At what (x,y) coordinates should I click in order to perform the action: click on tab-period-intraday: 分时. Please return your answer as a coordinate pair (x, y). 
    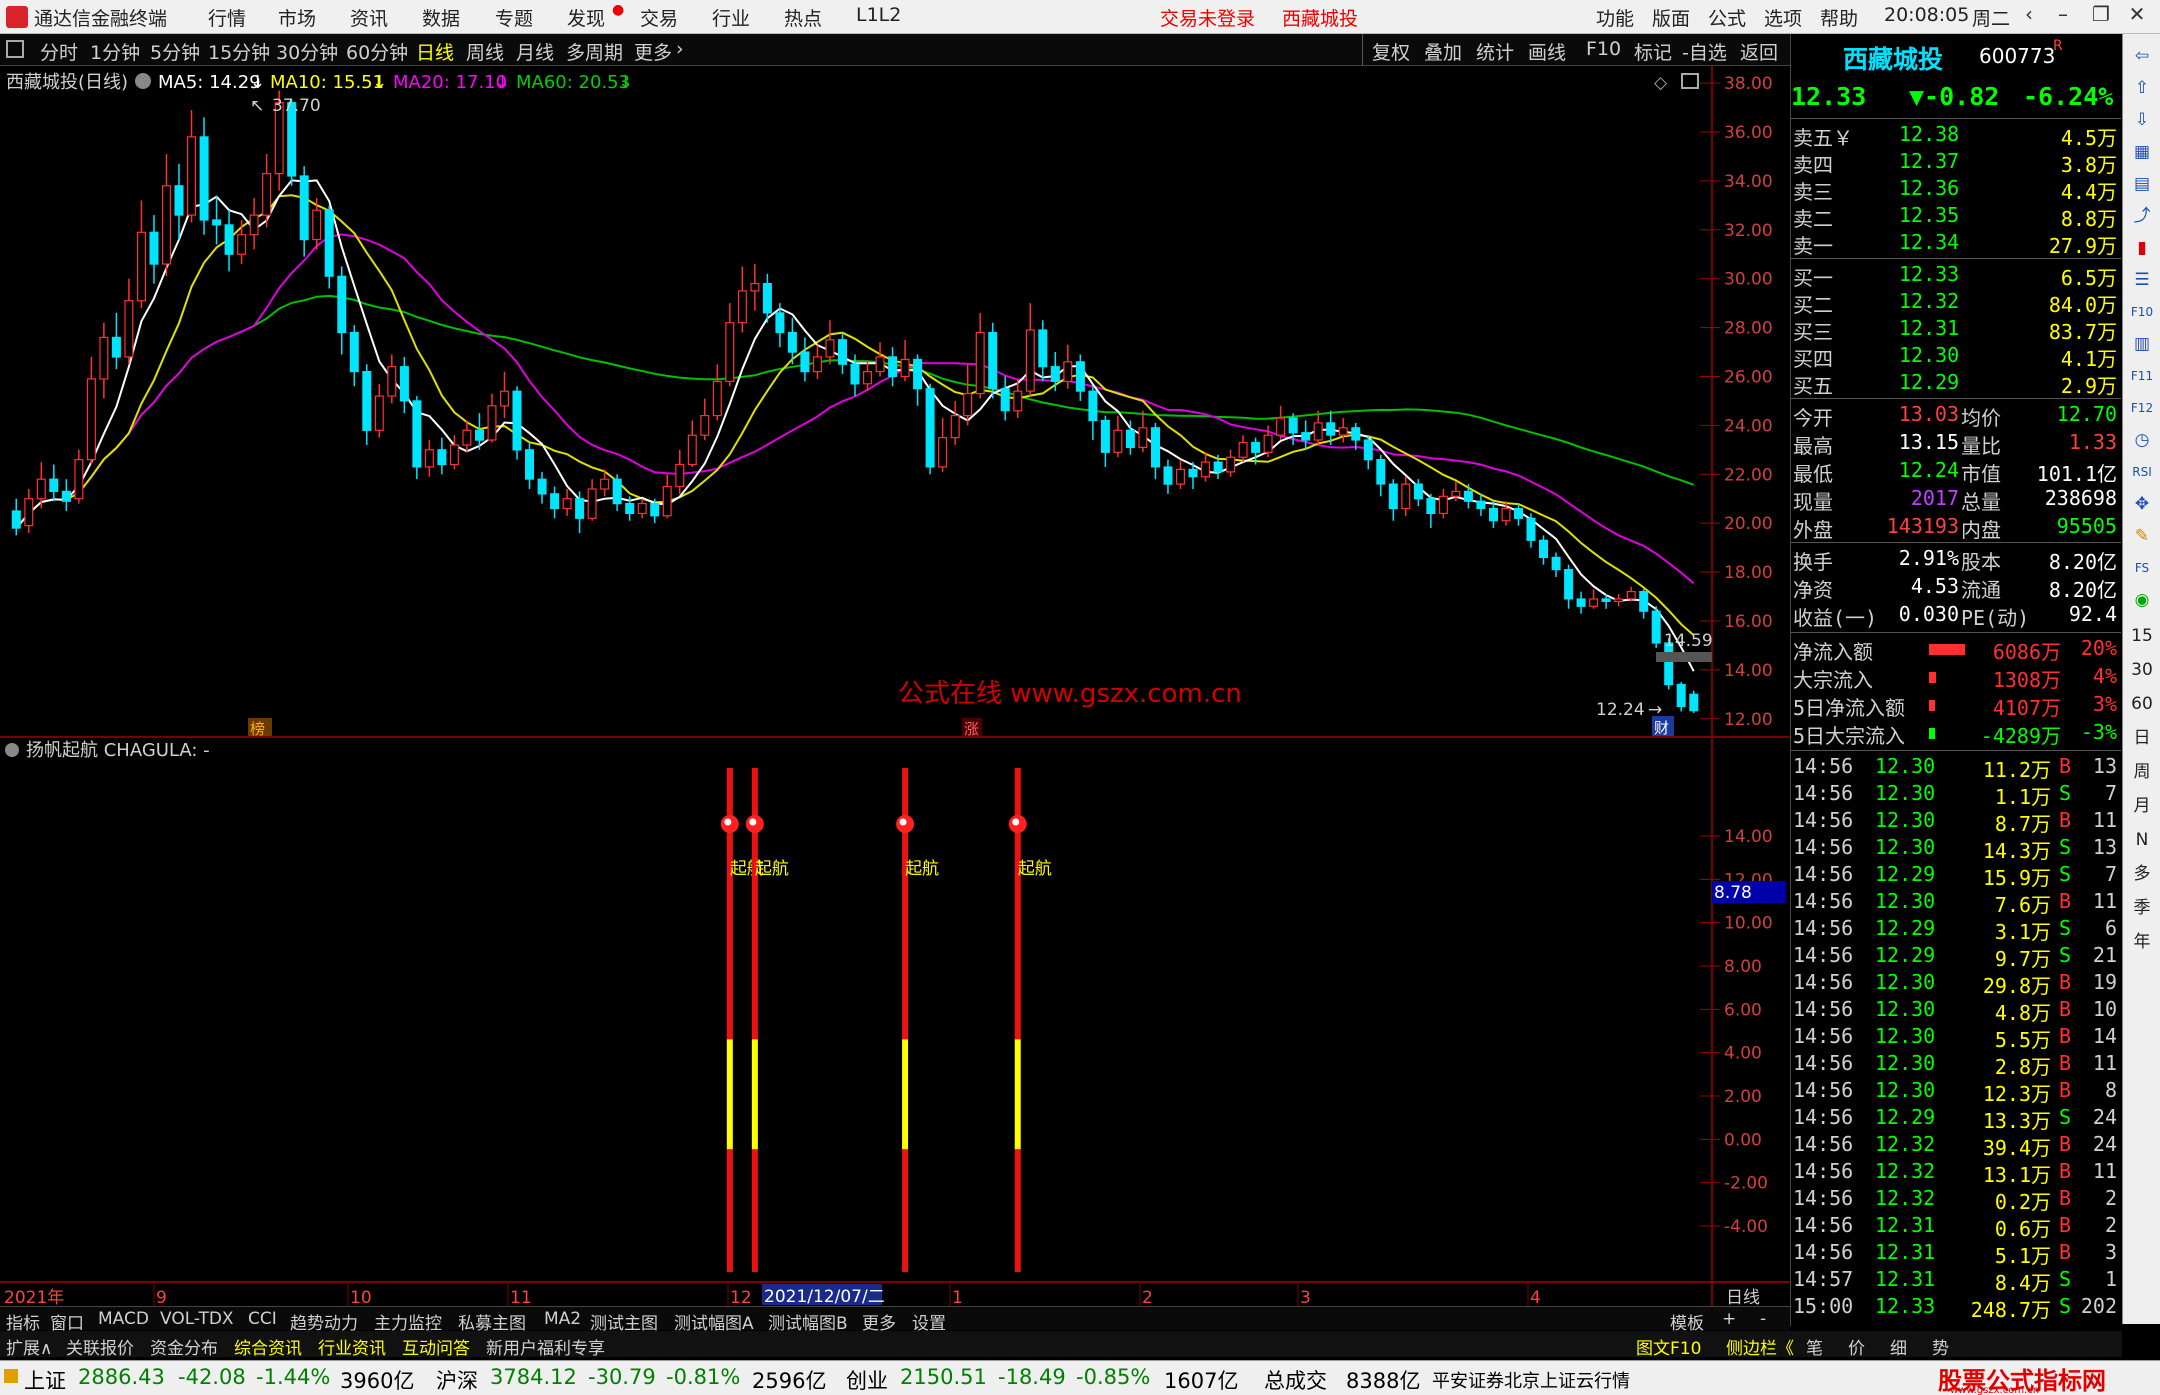
    Looking at the image, I should click on (59, 51).